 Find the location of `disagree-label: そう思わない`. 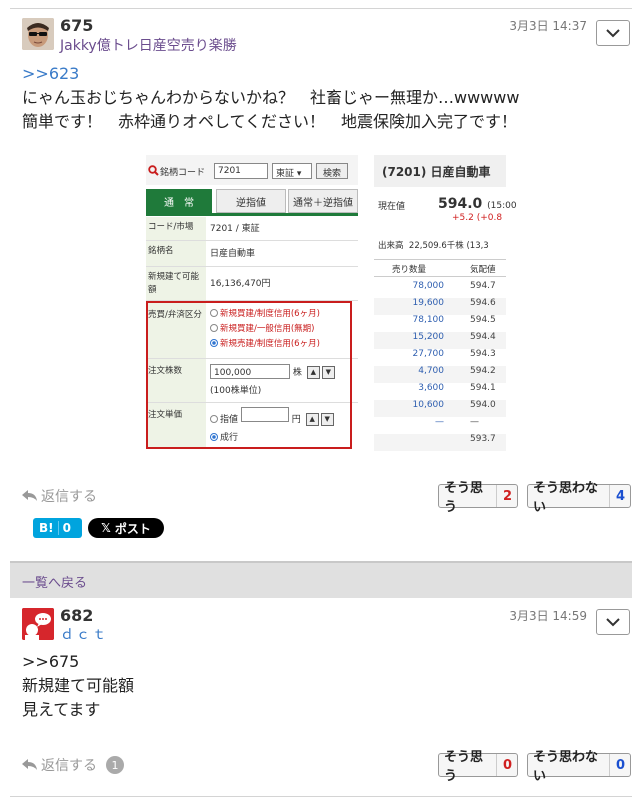

disagree-label: そう思わない is located at coordinates (566, 767).